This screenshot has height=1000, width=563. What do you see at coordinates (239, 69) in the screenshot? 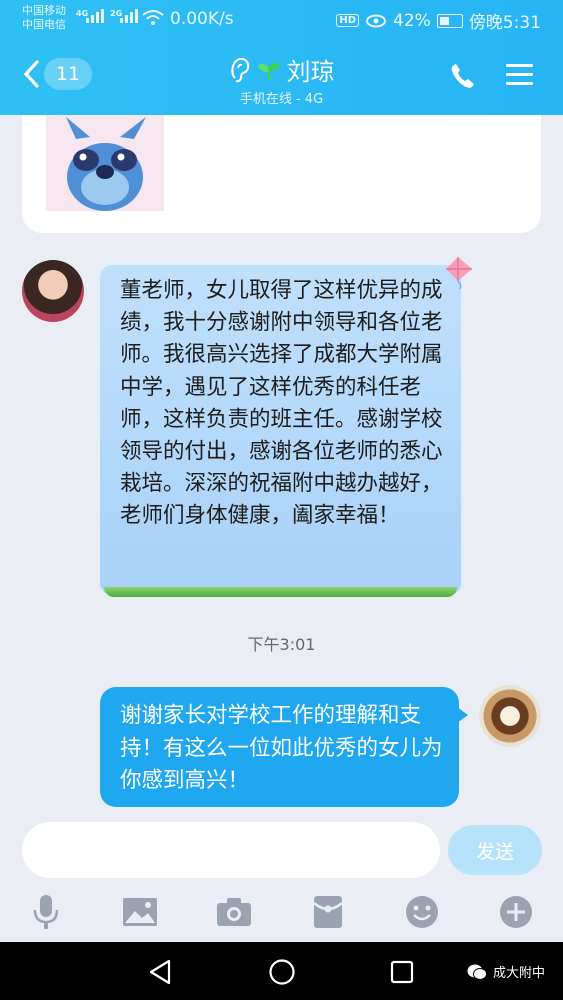
I see `ear-icon` at bounding box center [239, 69].